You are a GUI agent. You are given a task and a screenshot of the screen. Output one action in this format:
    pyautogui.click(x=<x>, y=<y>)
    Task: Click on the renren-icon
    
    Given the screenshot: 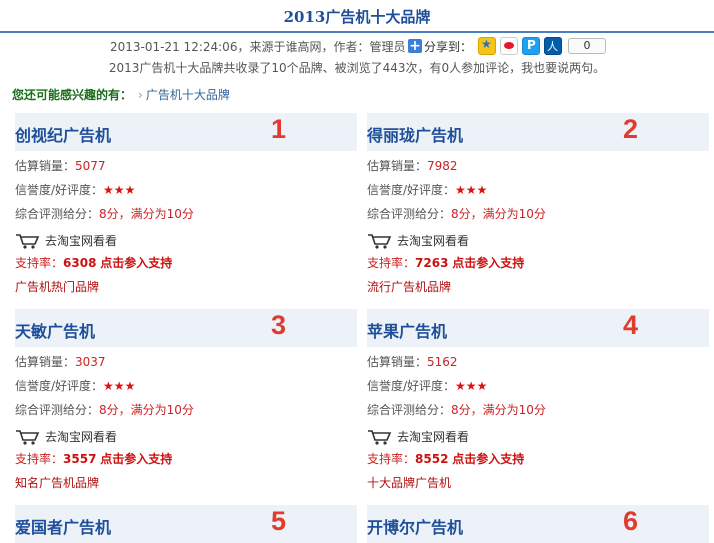 What is the action you would take?
    pyautogui.click(x=553, y=46)
    